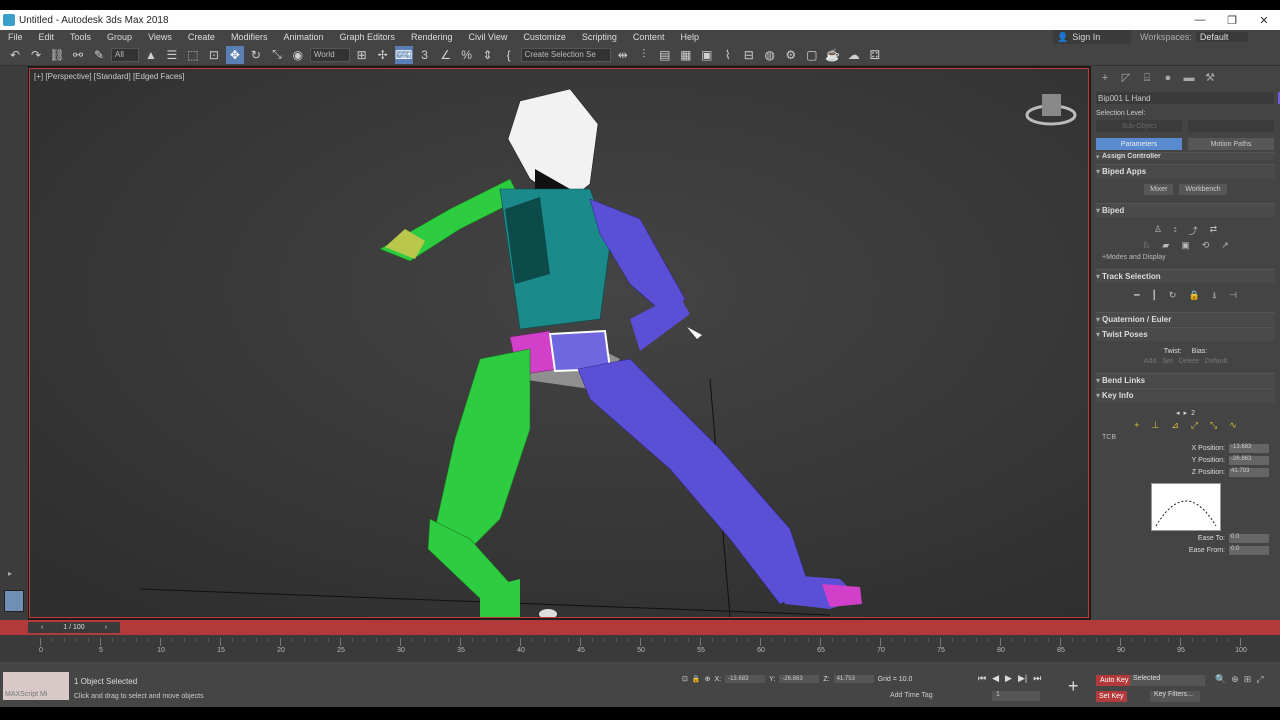 The width and height of the screenshot is (1280, 720). What do you see at coordinates (1194, 425) in the screenshot?
I see `set-free-key-icon: ⤢` at bounding box center [1194, 425].